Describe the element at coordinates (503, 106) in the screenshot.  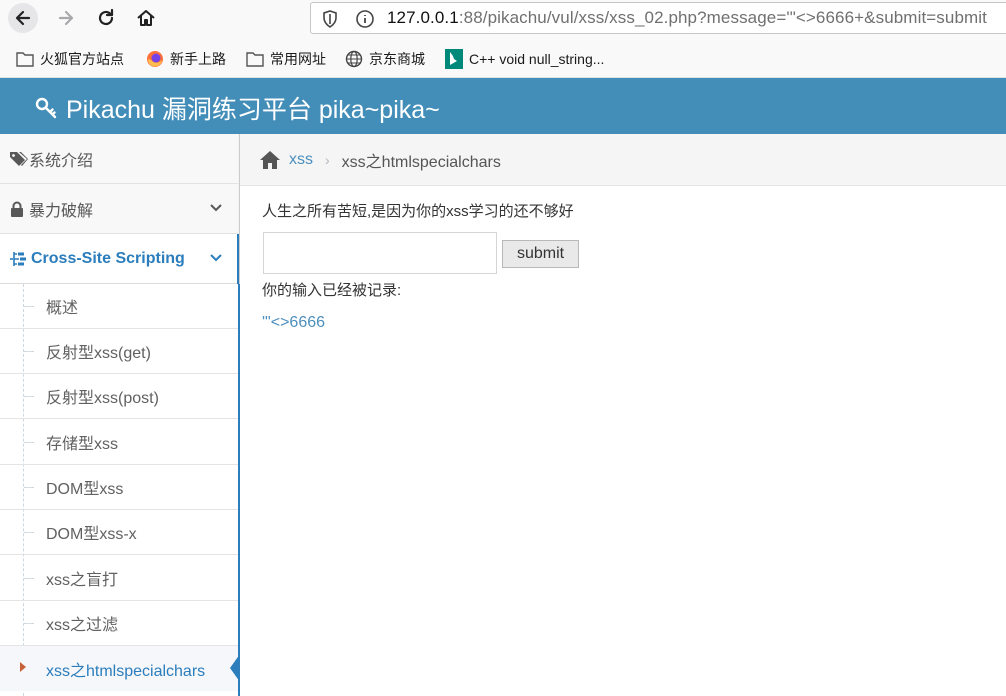
I see `app-header: Pikachu 漏洞练习平台 pika~pika~` at that location.